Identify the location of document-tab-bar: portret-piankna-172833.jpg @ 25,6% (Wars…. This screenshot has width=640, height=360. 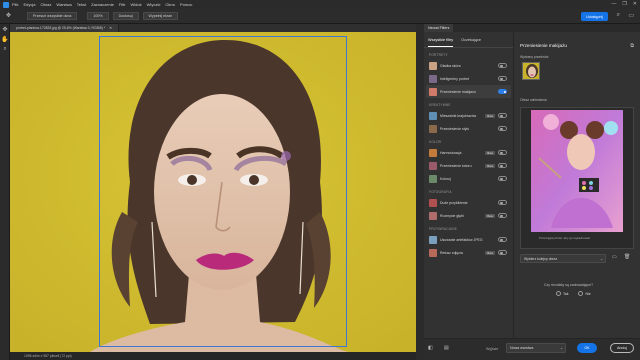
(213, 28).